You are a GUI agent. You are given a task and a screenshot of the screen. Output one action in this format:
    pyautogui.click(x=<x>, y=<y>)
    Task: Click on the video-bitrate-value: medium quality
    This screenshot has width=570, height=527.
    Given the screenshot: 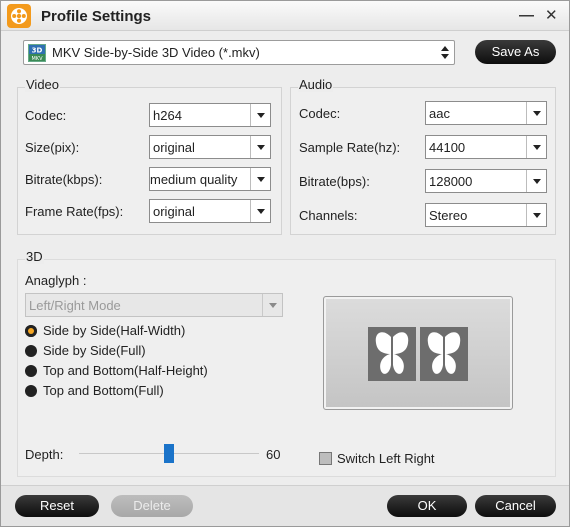 What is the action you would take?
    pyautogui.click(x=194, y=179)
    